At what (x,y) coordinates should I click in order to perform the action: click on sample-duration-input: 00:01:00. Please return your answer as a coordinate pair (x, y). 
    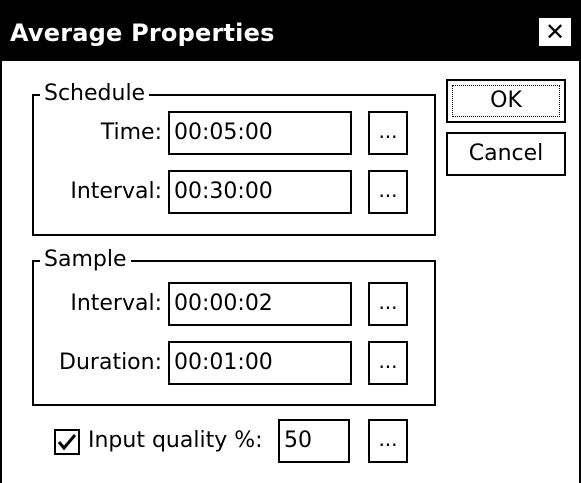
    Looking at the image, I should click on (260, 363).